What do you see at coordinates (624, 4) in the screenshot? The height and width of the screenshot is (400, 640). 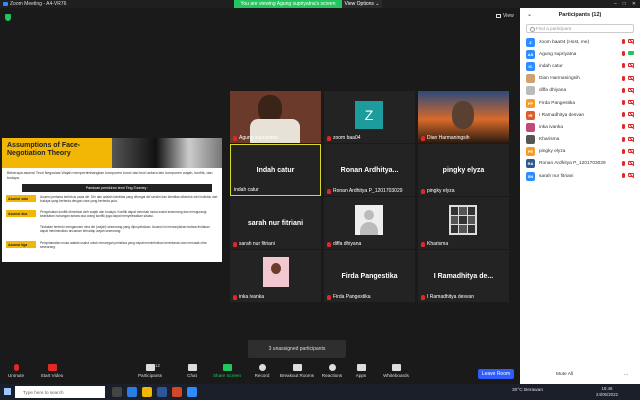 I see `maximize-icon: □` at bounding box center [624, 4].